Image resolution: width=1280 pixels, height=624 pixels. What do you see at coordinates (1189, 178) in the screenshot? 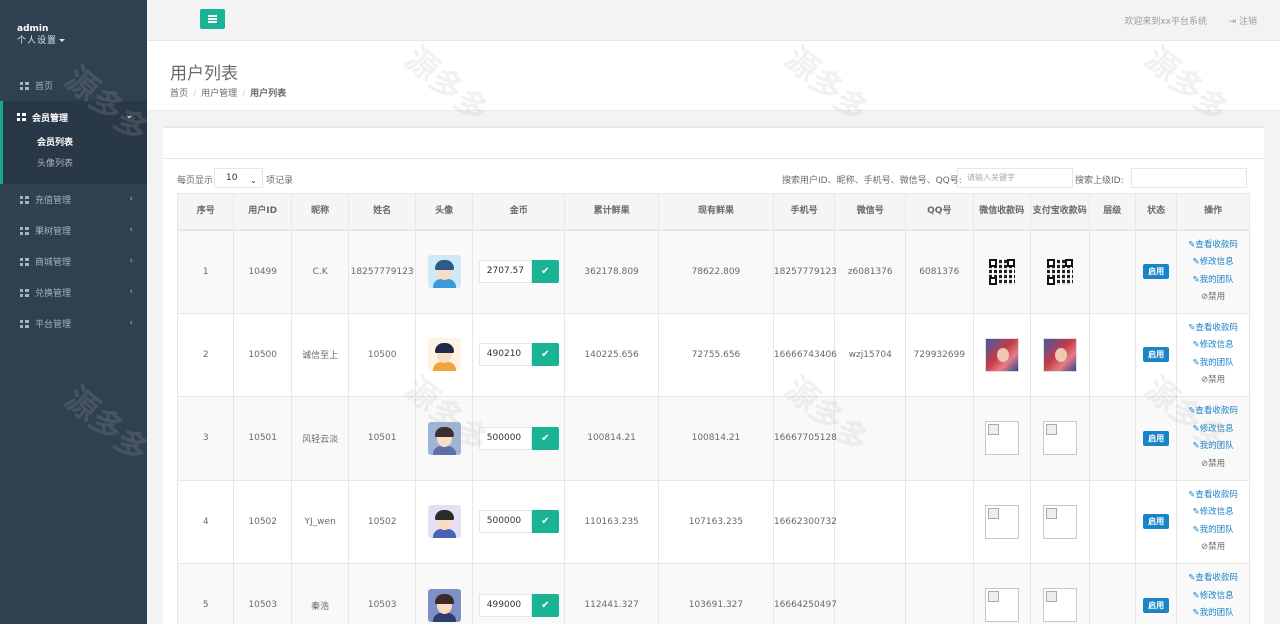
I see `parent-id-input` at bounding box center [1189, 178].